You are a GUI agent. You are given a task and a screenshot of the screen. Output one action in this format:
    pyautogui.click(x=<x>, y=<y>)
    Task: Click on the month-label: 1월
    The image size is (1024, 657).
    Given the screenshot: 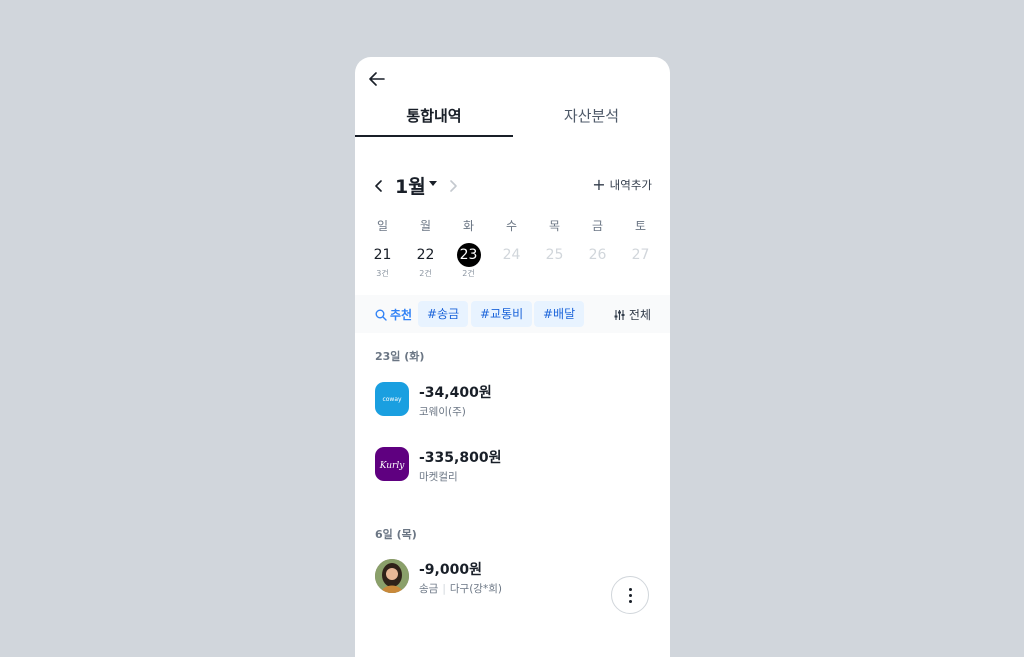 What is the action you would take?
    pyautogui.click(x=410, y=185)
    